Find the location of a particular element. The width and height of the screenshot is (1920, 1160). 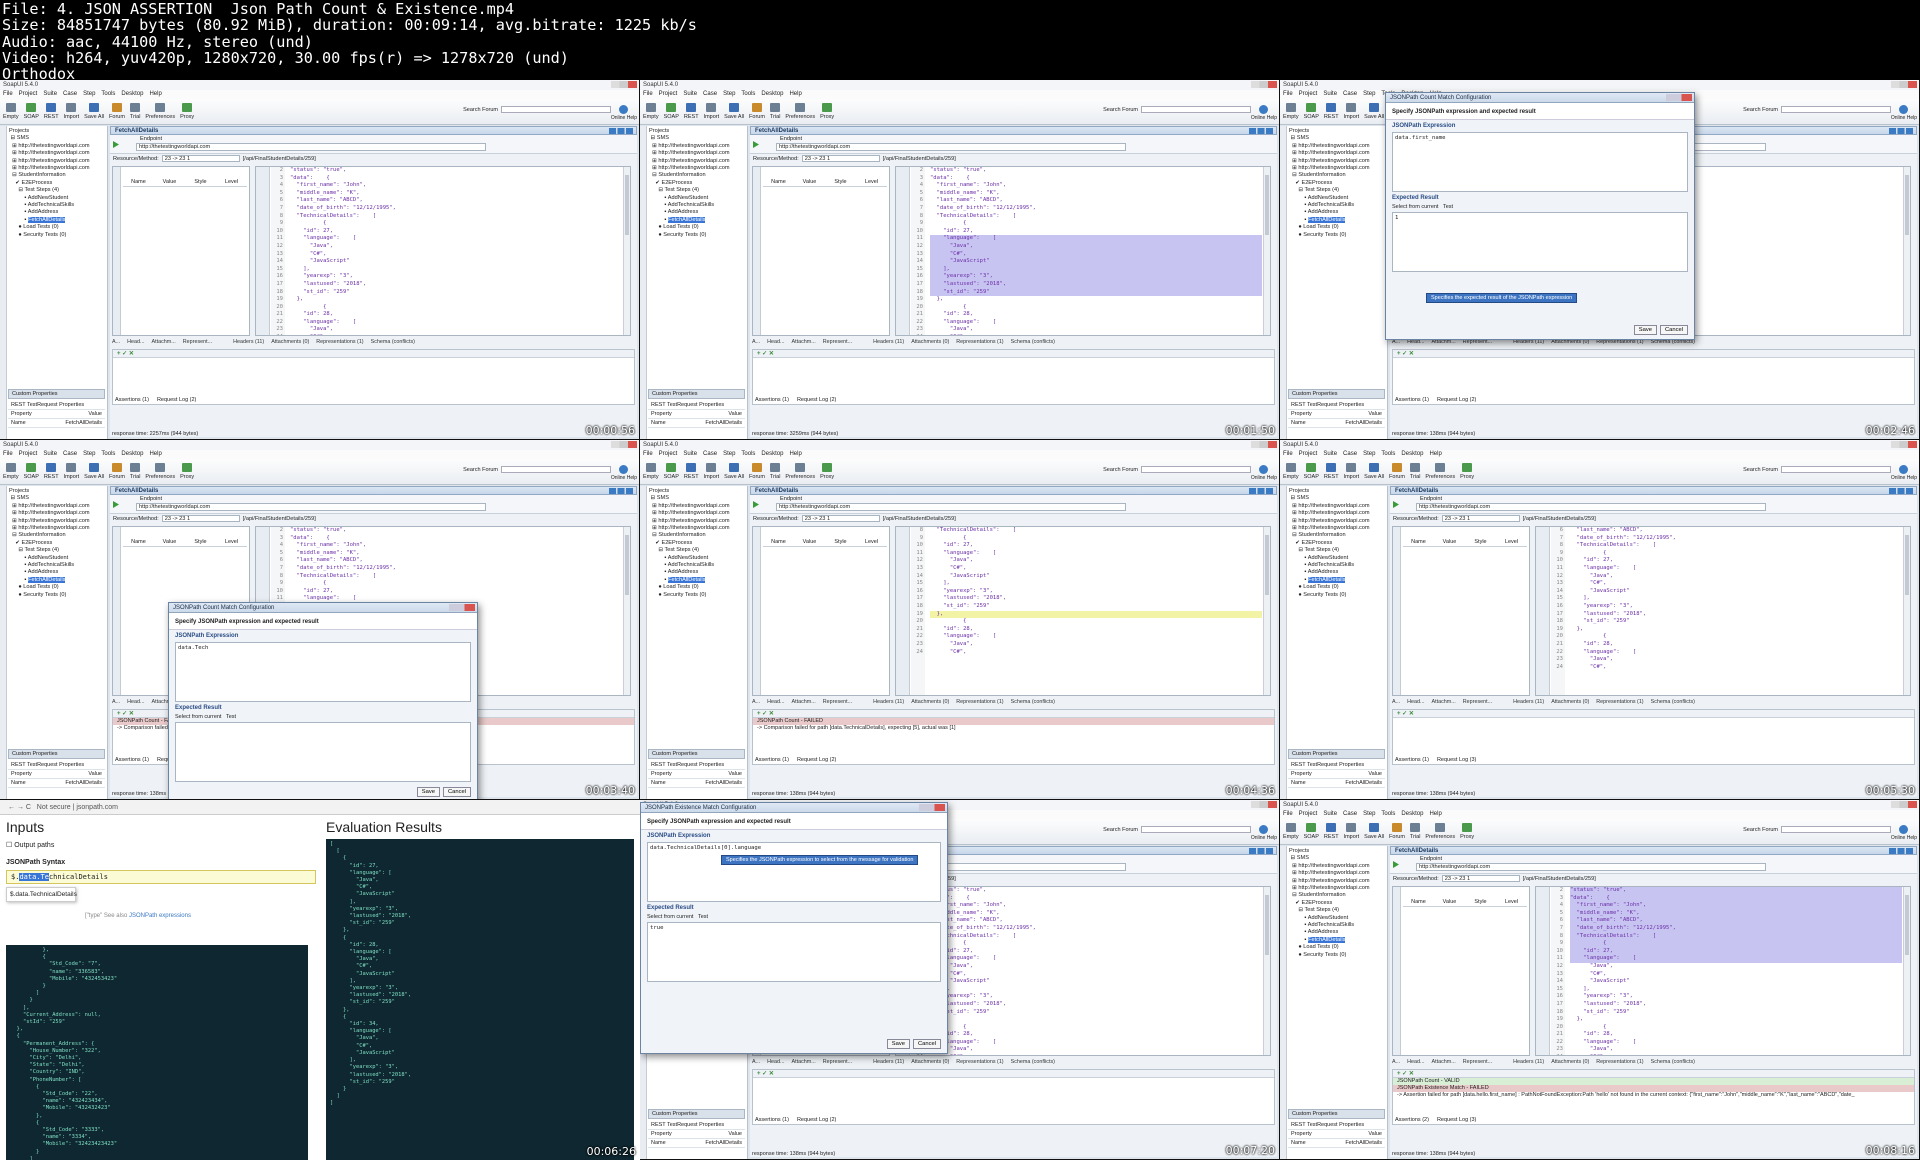

custom-properties-tab: Custom Properties is located at coordinates (1336, 1114).